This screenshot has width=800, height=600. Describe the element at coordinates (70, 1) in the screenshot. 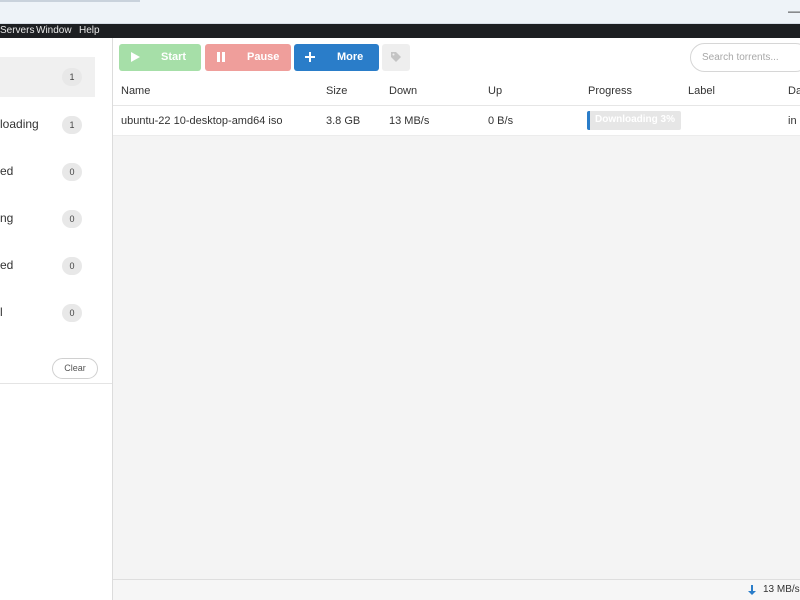

I see `titlebar-edge` at that location.